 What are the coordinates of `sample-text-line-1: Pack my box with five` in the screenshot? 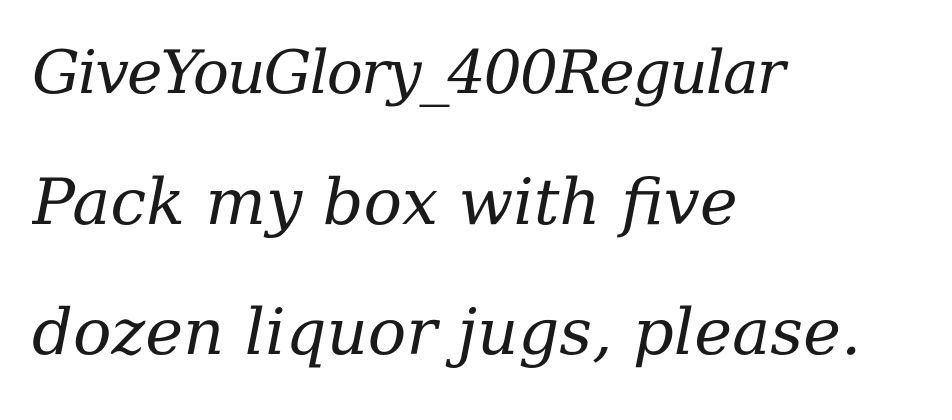 It's located at (385, 203).